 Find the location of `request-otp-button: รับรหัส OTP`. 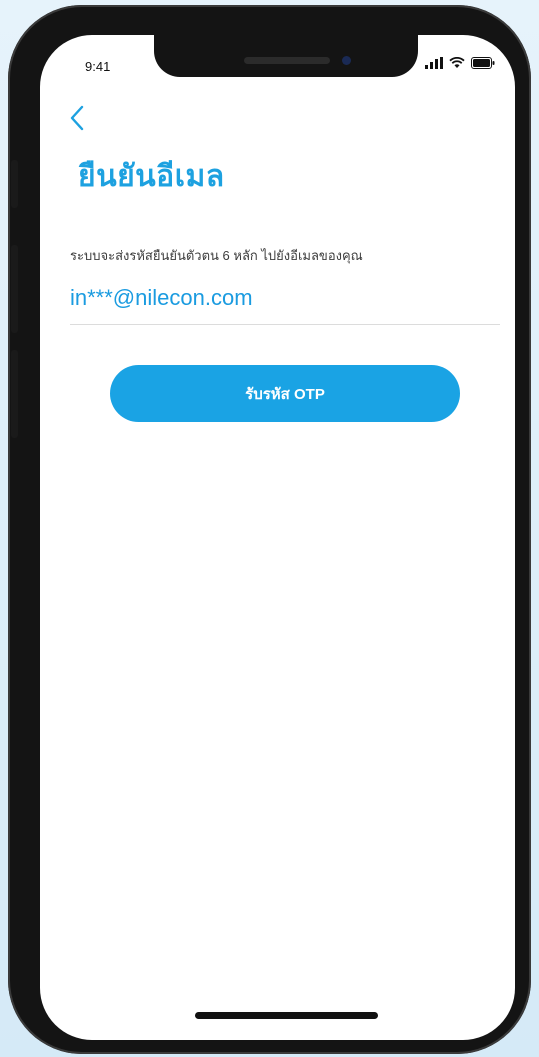

request-otp-button: รับรหัส OTP is located at coordinates (285, 393).